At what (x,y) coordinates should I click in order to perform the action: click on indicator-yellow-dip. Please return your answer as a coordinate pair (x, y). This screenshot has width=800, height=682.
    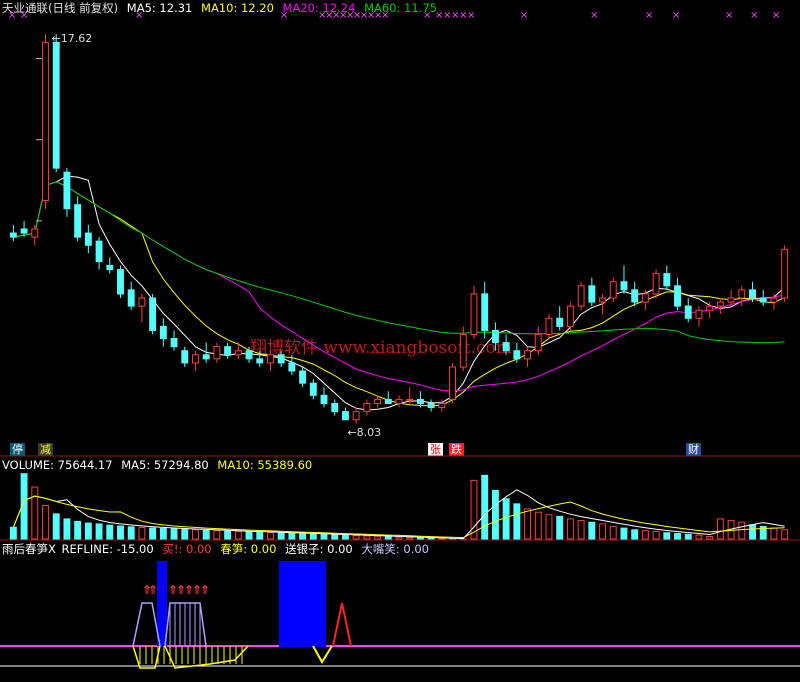
    Looking at the image, I should click on (322, 654).